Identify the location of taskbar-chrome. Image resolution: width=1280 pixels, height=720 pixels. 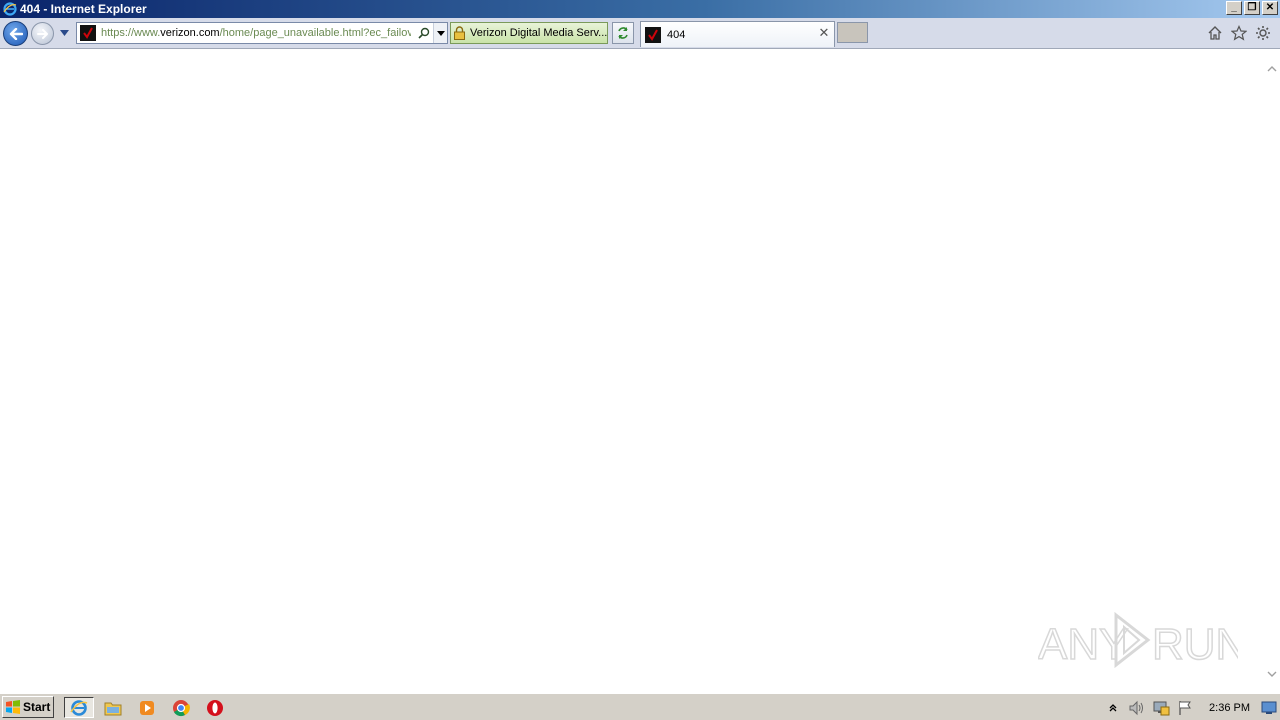
(181, 707).